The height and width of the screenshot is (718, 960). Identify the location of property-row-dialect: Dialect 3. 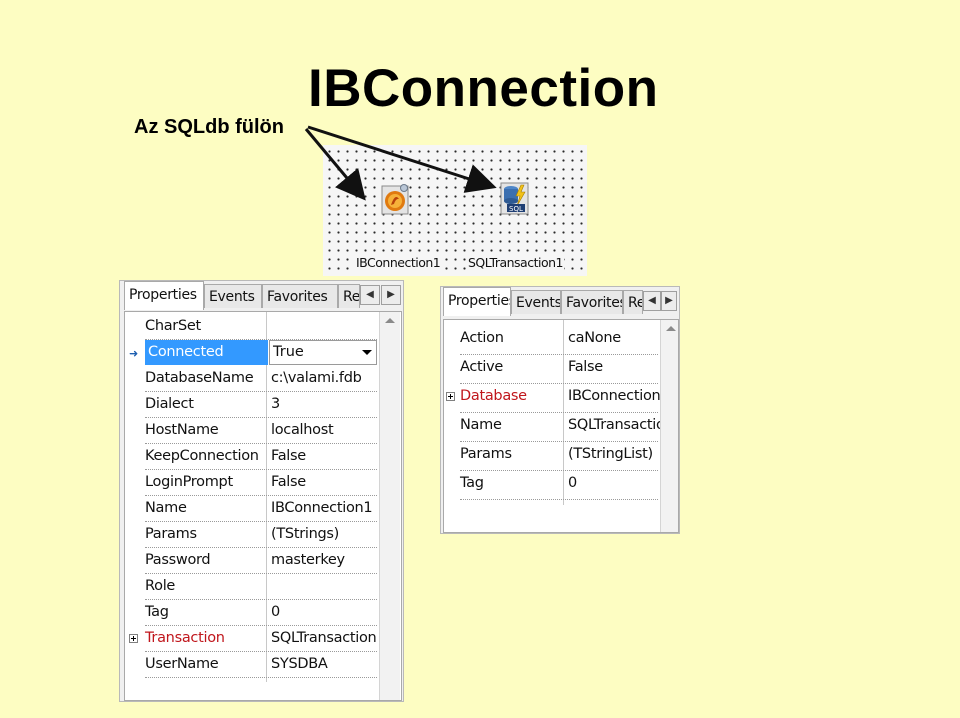
(251, 405).